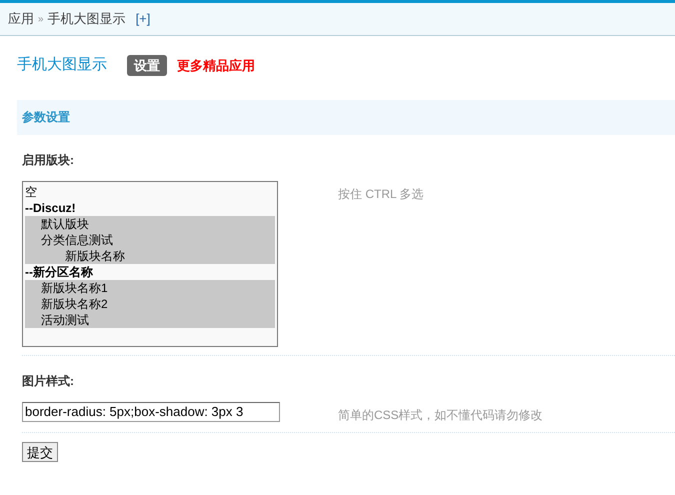 Image resolution: width=675 pixels, height=495 pixels. What do you see at coordinates (147, 65) in the screenshot?
I see `tab: 设置` at bounding box center [147, 65].